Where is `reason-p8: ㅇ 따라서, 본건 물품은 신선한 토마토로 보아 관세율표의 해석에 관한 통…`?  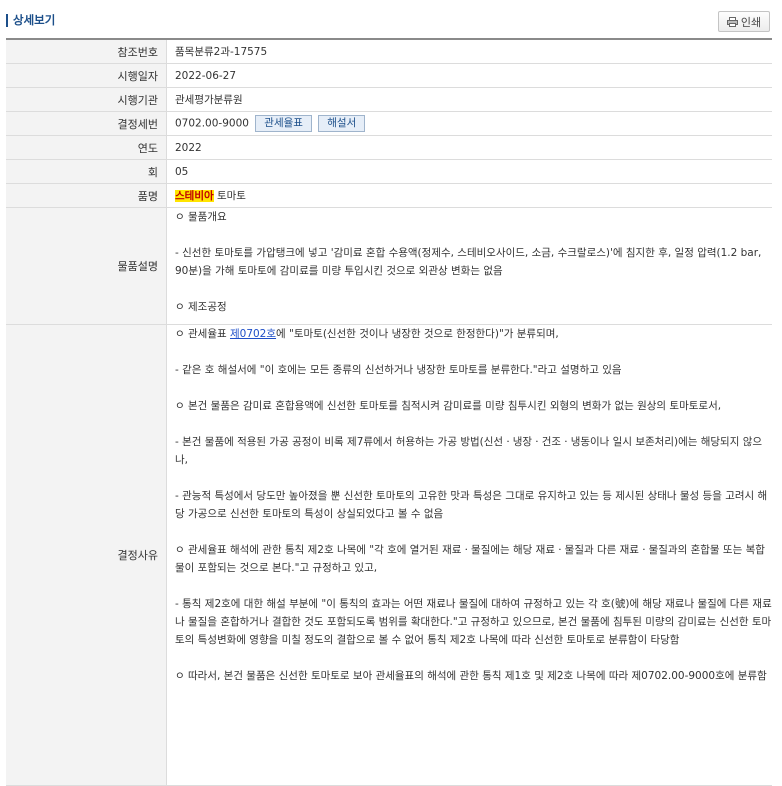
reason-p8: ㅇ 따라서, 본건 물품은 신선한 토마토로 보아 관세율표의 해석에 관한 통… is located at coordinates (471, 676).